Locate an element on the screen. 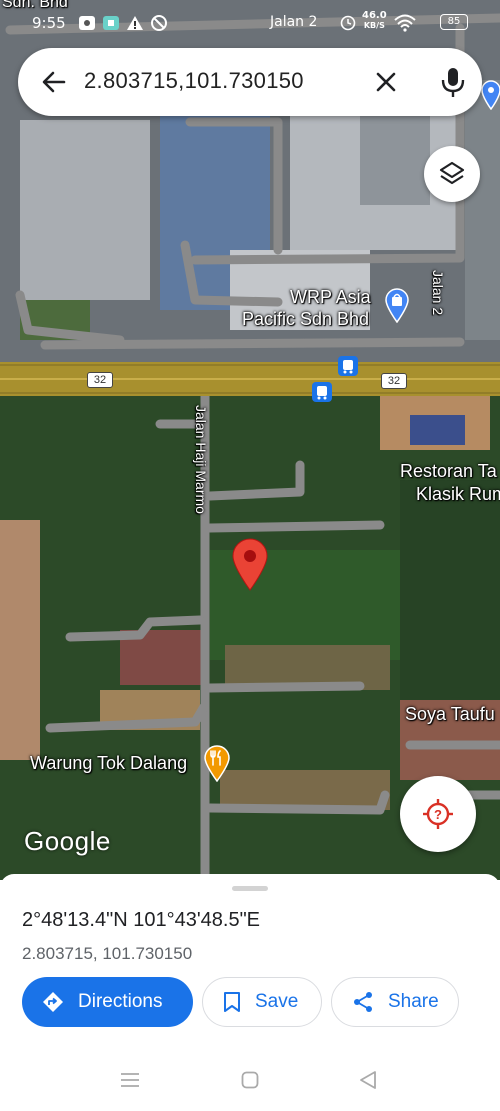 The width and height of the screenshot is (500, 1111). location-unknown-icon: ? is located at coordinates (438, 814).